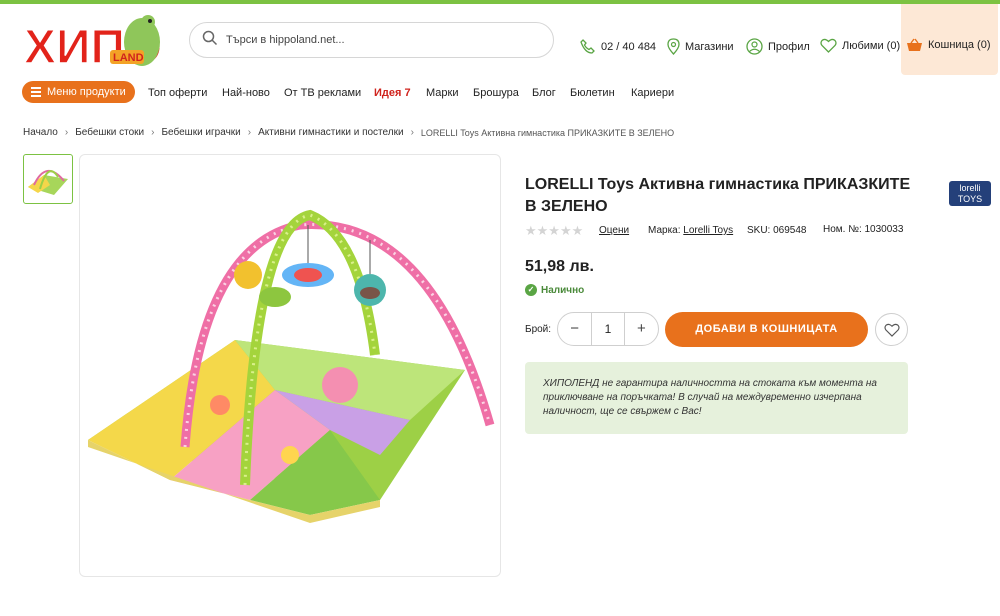 The image size is (1000, 616). What do you see at coordinates (531, 290) in the screenshot?
I see `check-circle-icon: ✓` at bounding box center [531, 290].